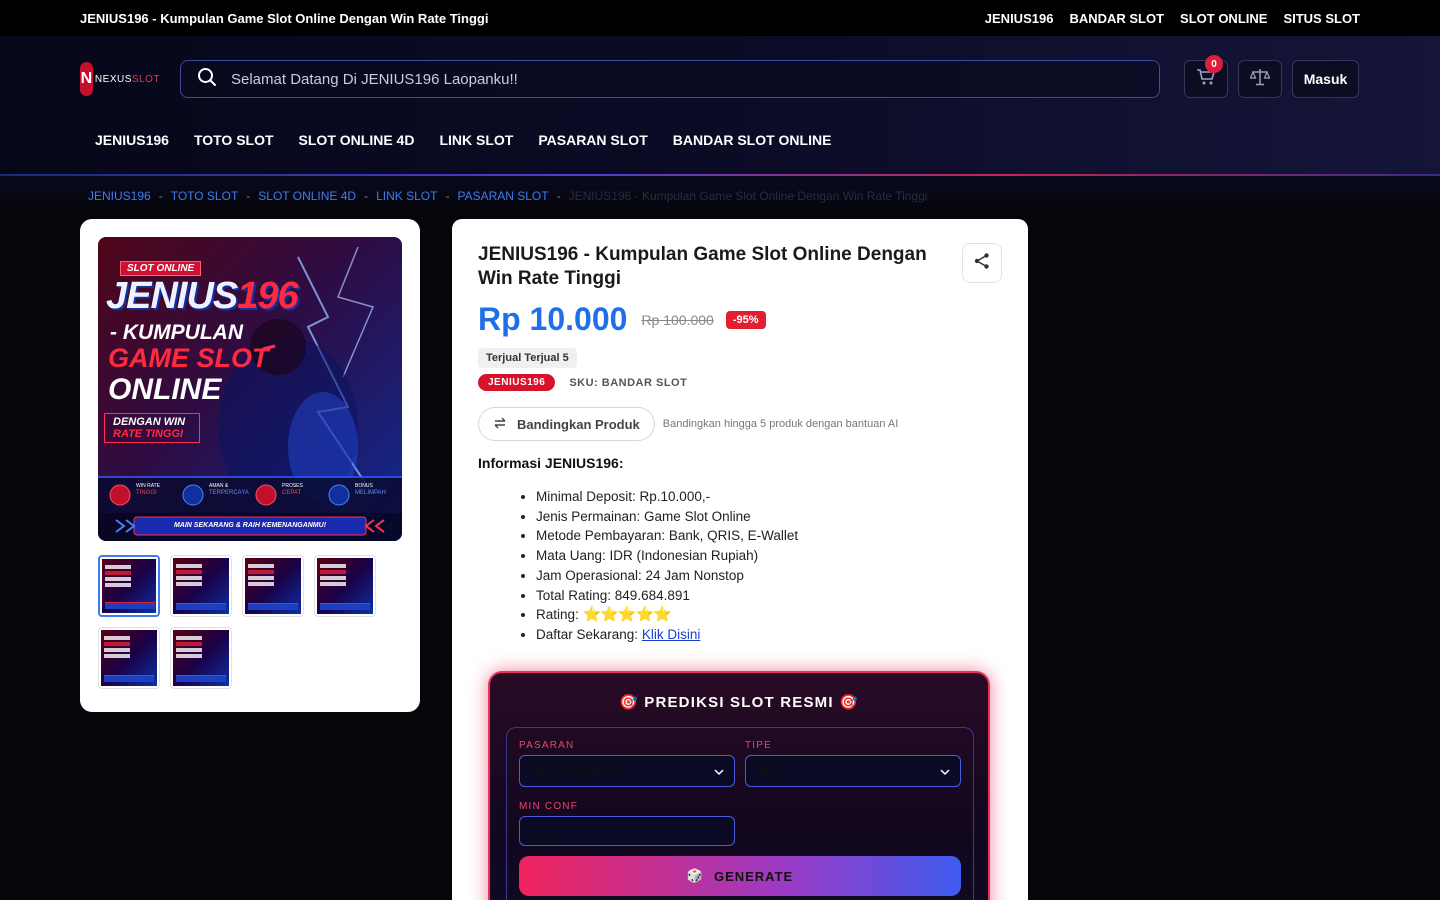 The image size is (1440, 900). Describe the element at coordinates (119, 196) in the screenshot. I see `breadcrumb-item: JENIUS196` at that location.